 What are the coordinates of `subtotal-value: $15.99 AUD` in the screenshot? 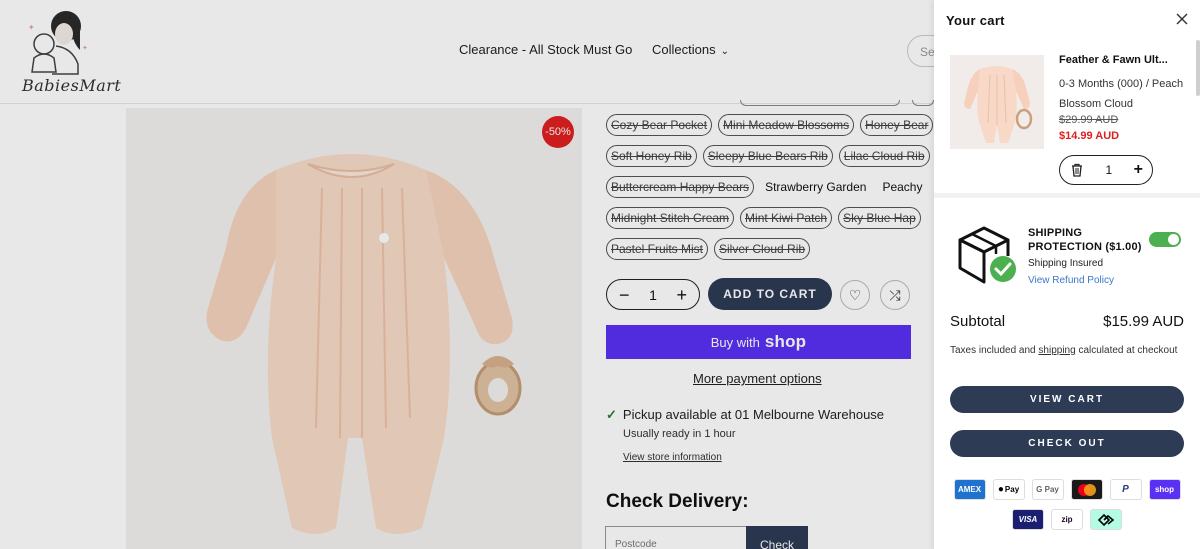 It's located at (1143, 321).